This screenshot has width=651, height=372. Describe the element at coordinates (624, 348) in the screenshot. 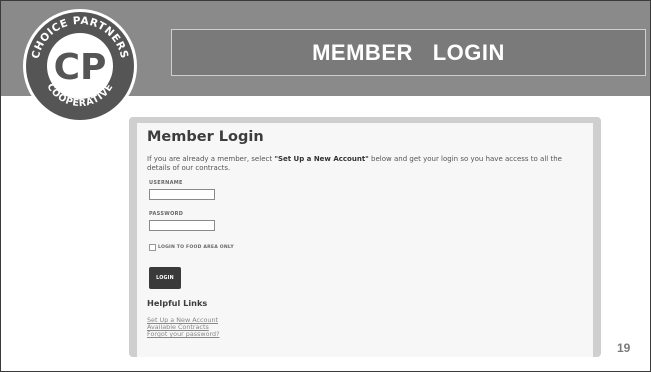

I see `page-number: 19` at that location.